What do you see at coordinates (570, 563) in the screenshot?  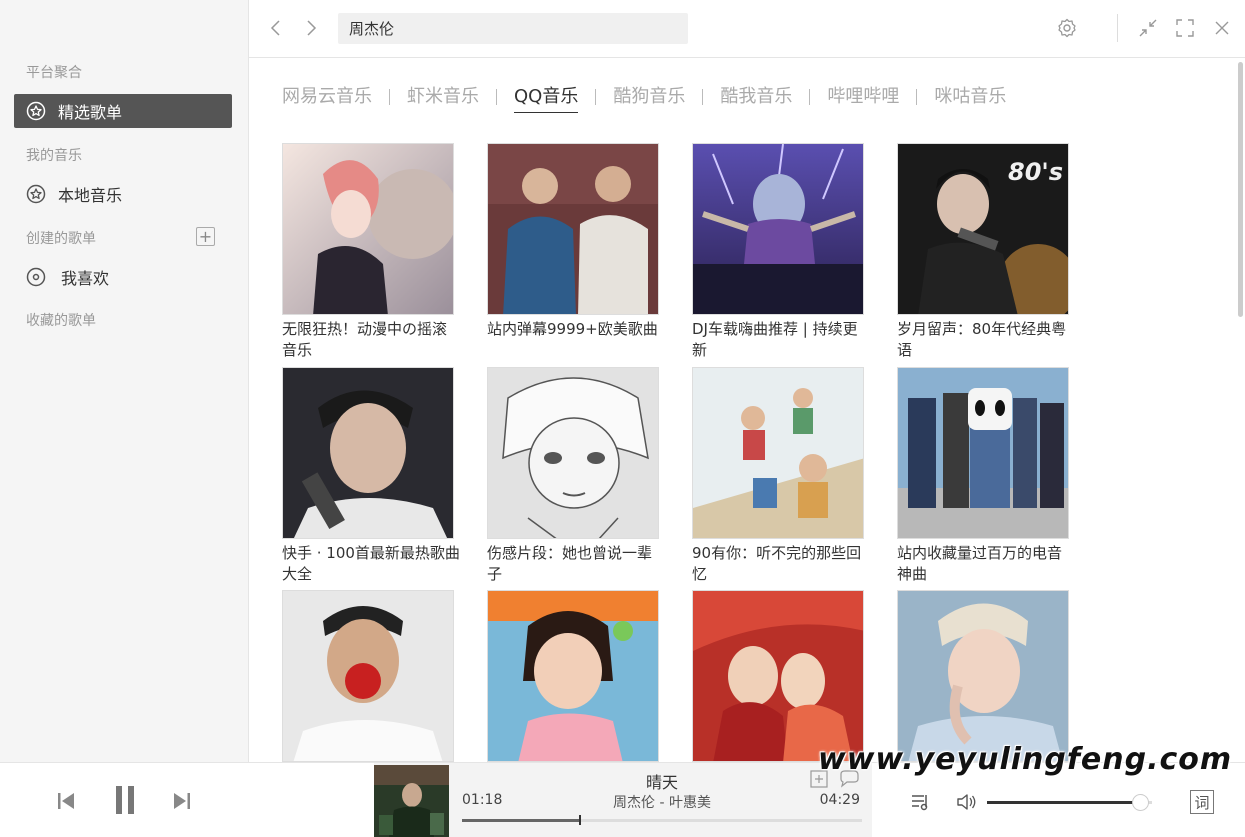 I see `playlist-title: 伤感片段：她也曾说一辈子` at bounding box center [570, 563].